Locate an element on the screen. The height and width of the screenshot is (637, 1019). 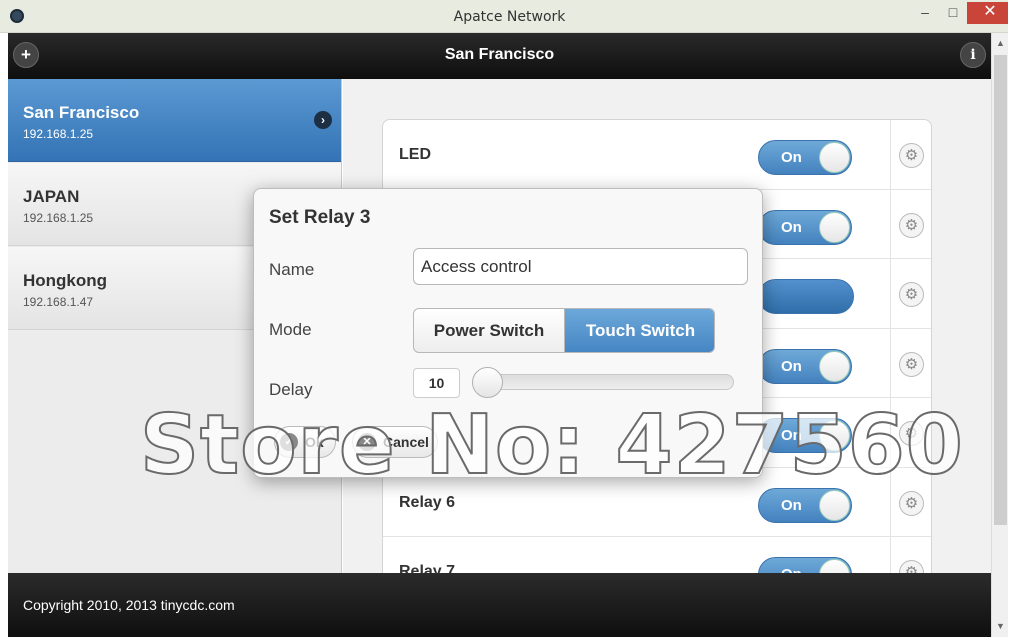
name-field is located at coordinates (580, 266).